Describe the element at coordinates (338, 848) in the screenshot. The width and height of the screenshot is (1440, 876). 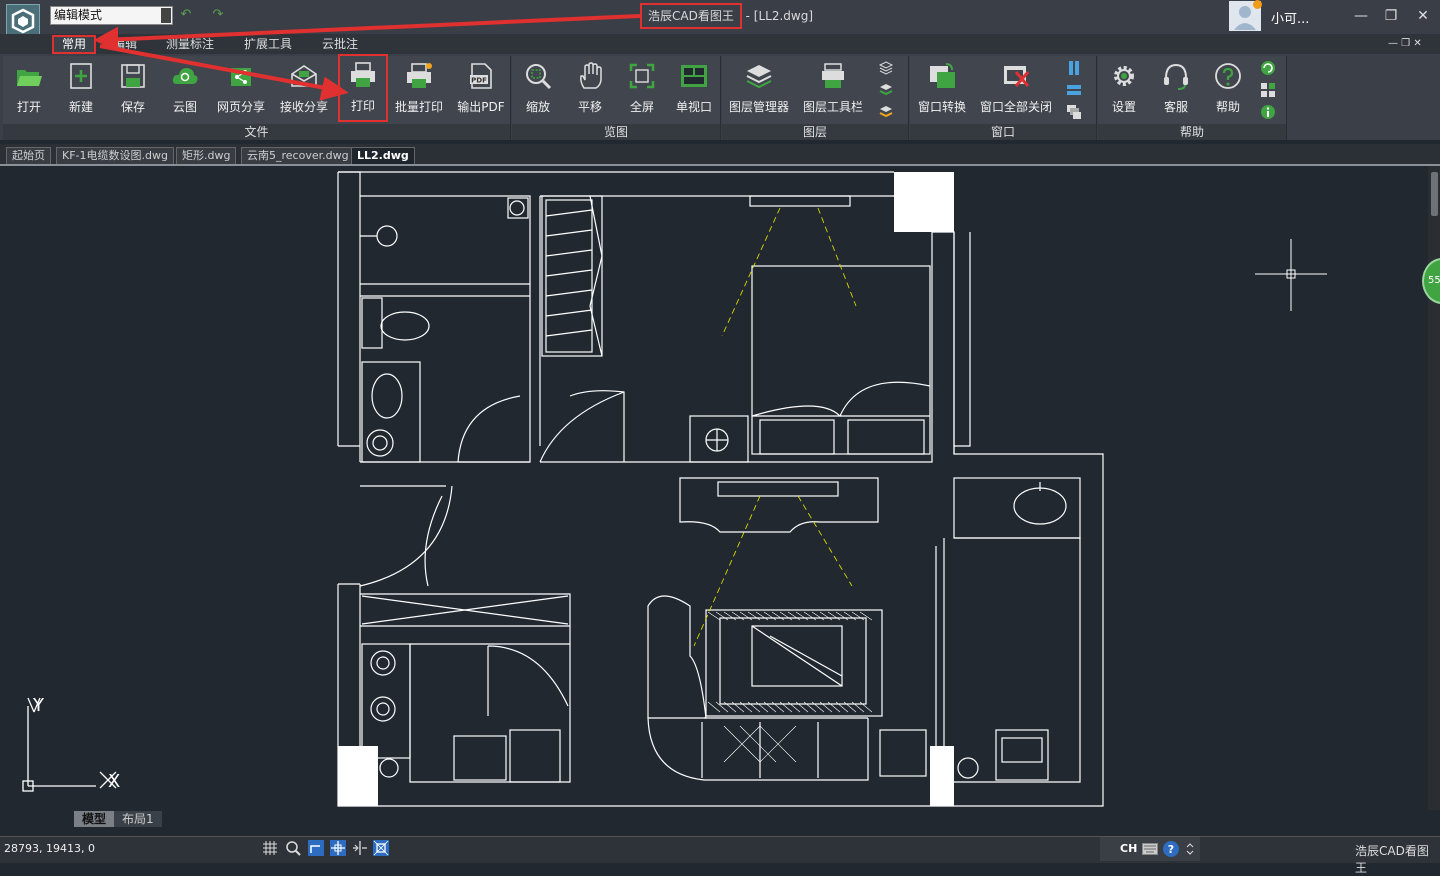
I see `snap-icon` at that location.